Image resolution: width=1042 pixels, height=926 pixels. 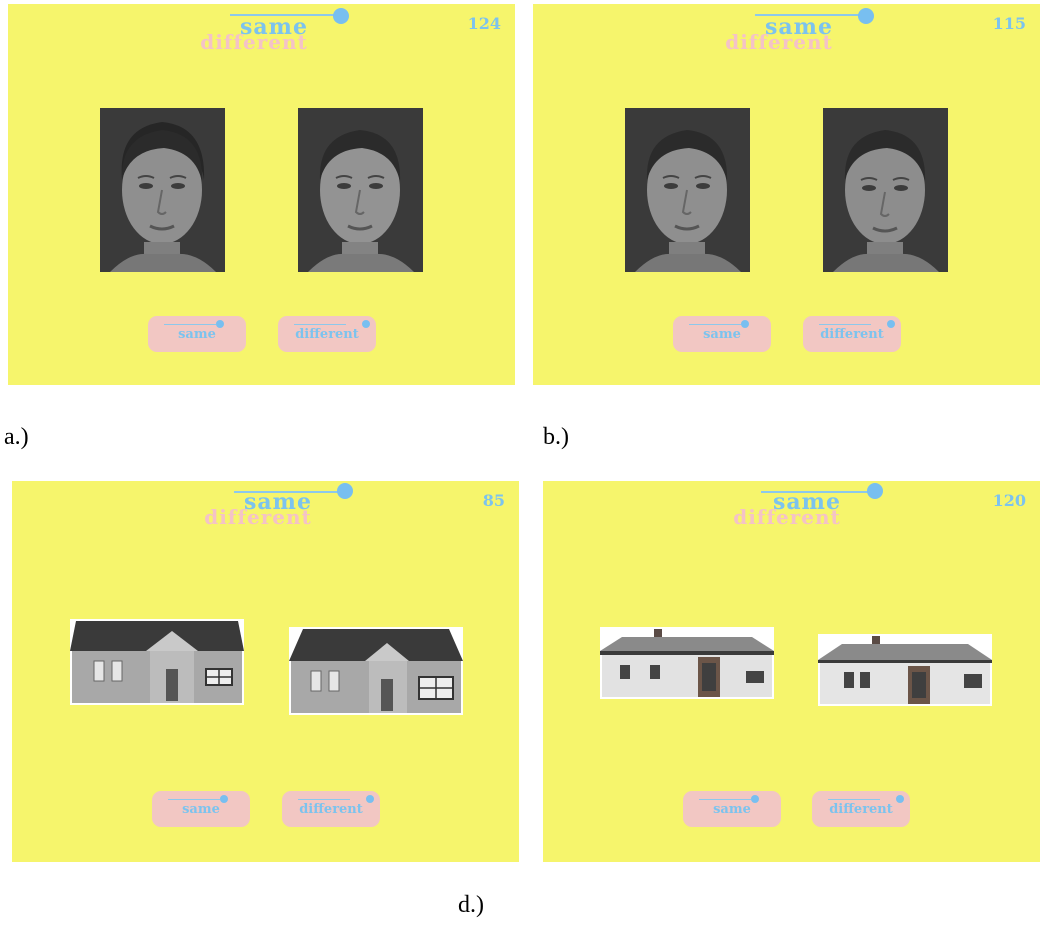 I want to click on trial-counter: 124, so click(x=484, y=23).